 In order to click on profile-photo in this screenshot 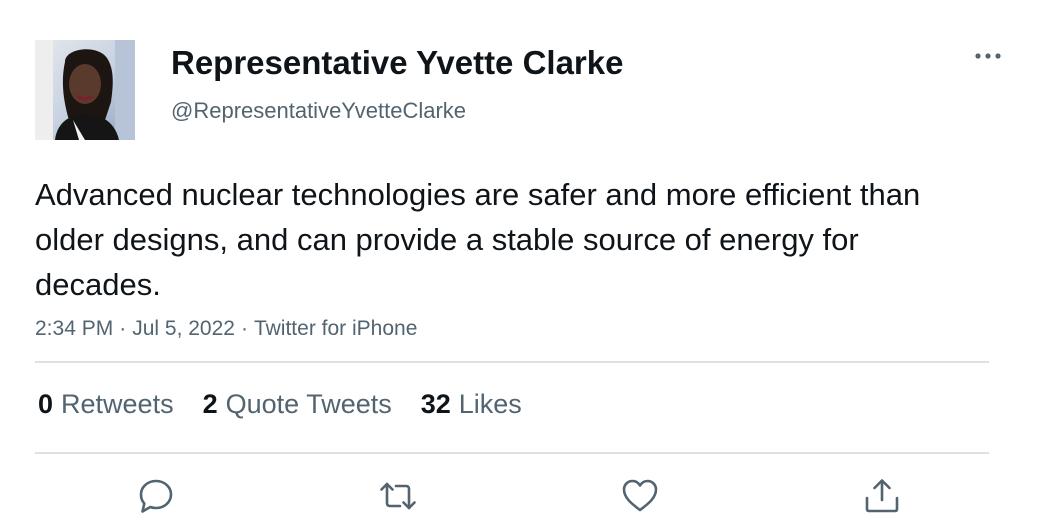, I will do `click(85, 90)`.